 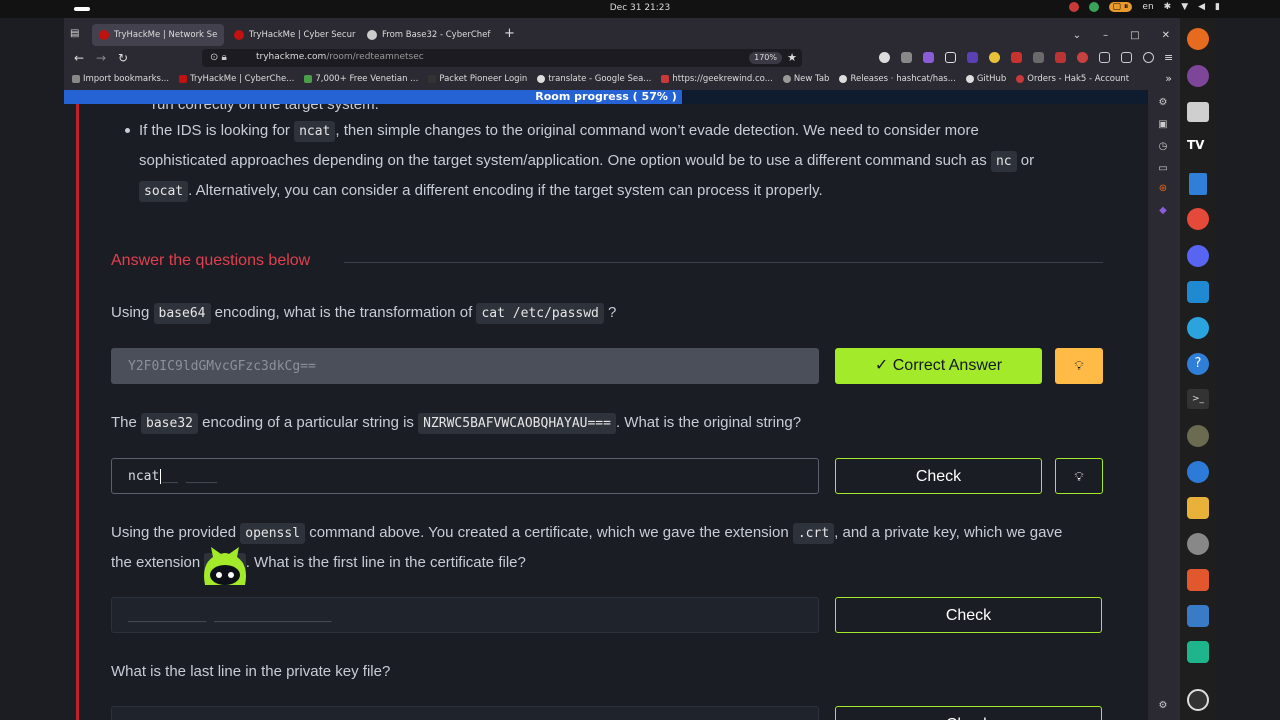 What do you see at coordinates (1198, 184) in the screenshot?
I see `docs-icon` at bounding box center [1198, 184].